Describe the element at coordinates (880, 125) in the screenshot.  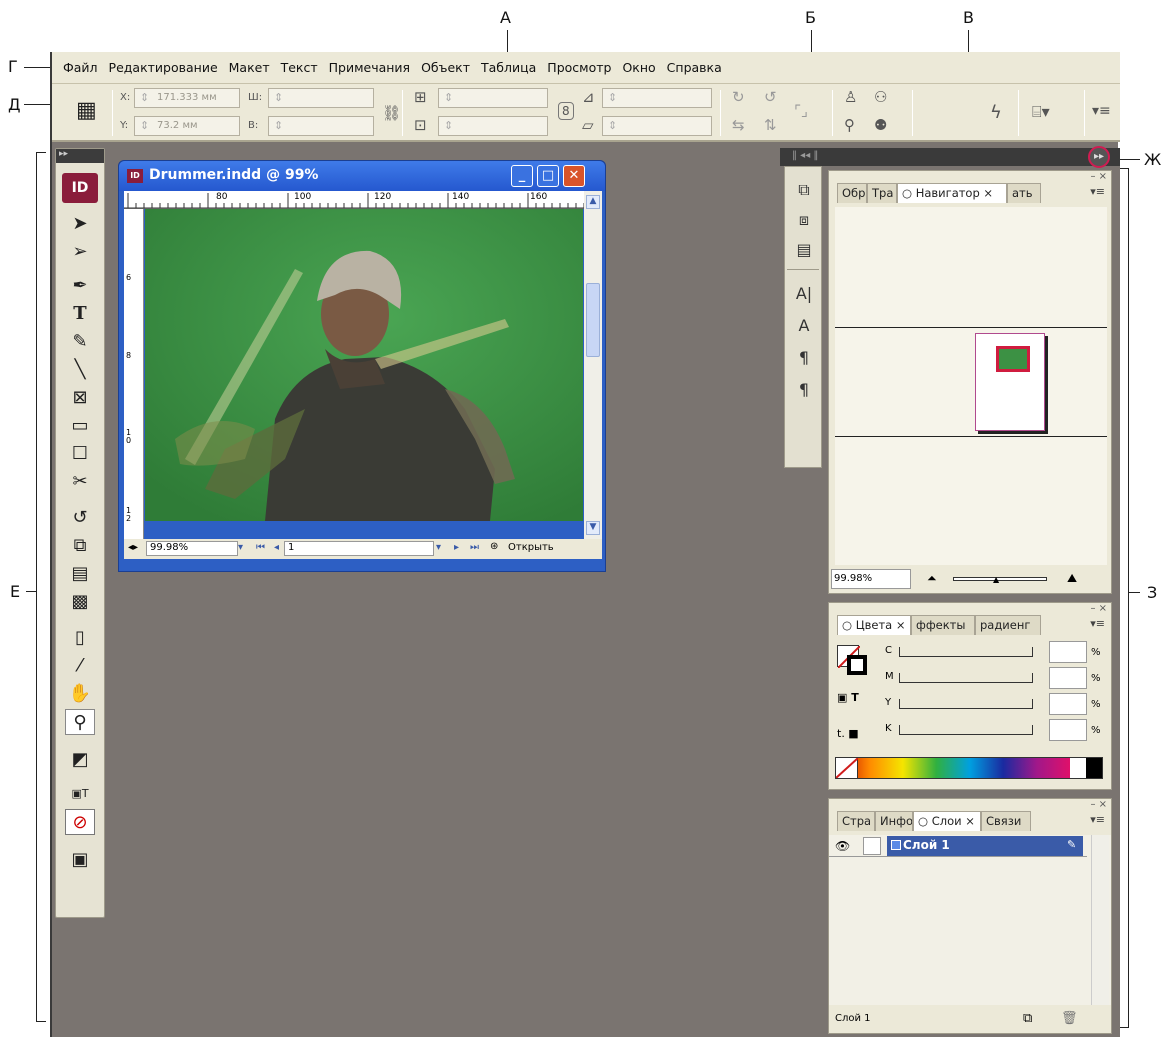
I see `select-next-icon: ⚉` at that location.